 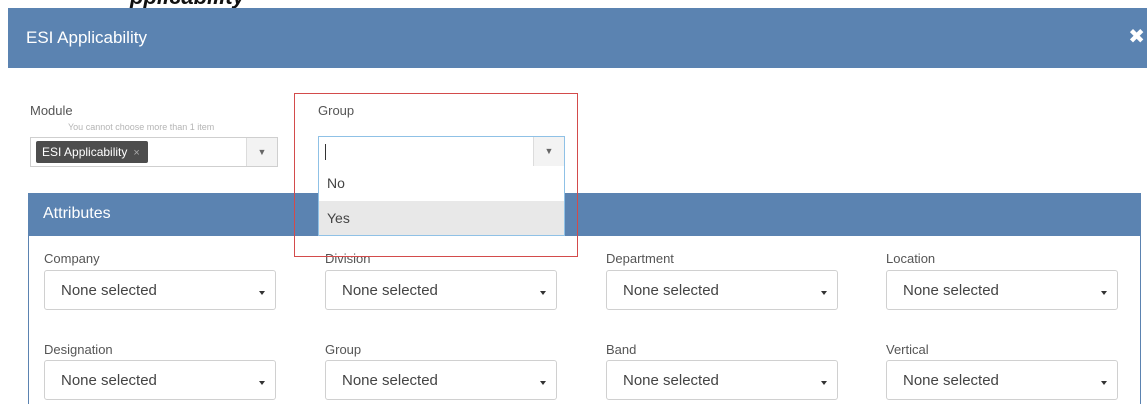 I want to click on attributes-title: Attributes, so click(x=77, y=213).